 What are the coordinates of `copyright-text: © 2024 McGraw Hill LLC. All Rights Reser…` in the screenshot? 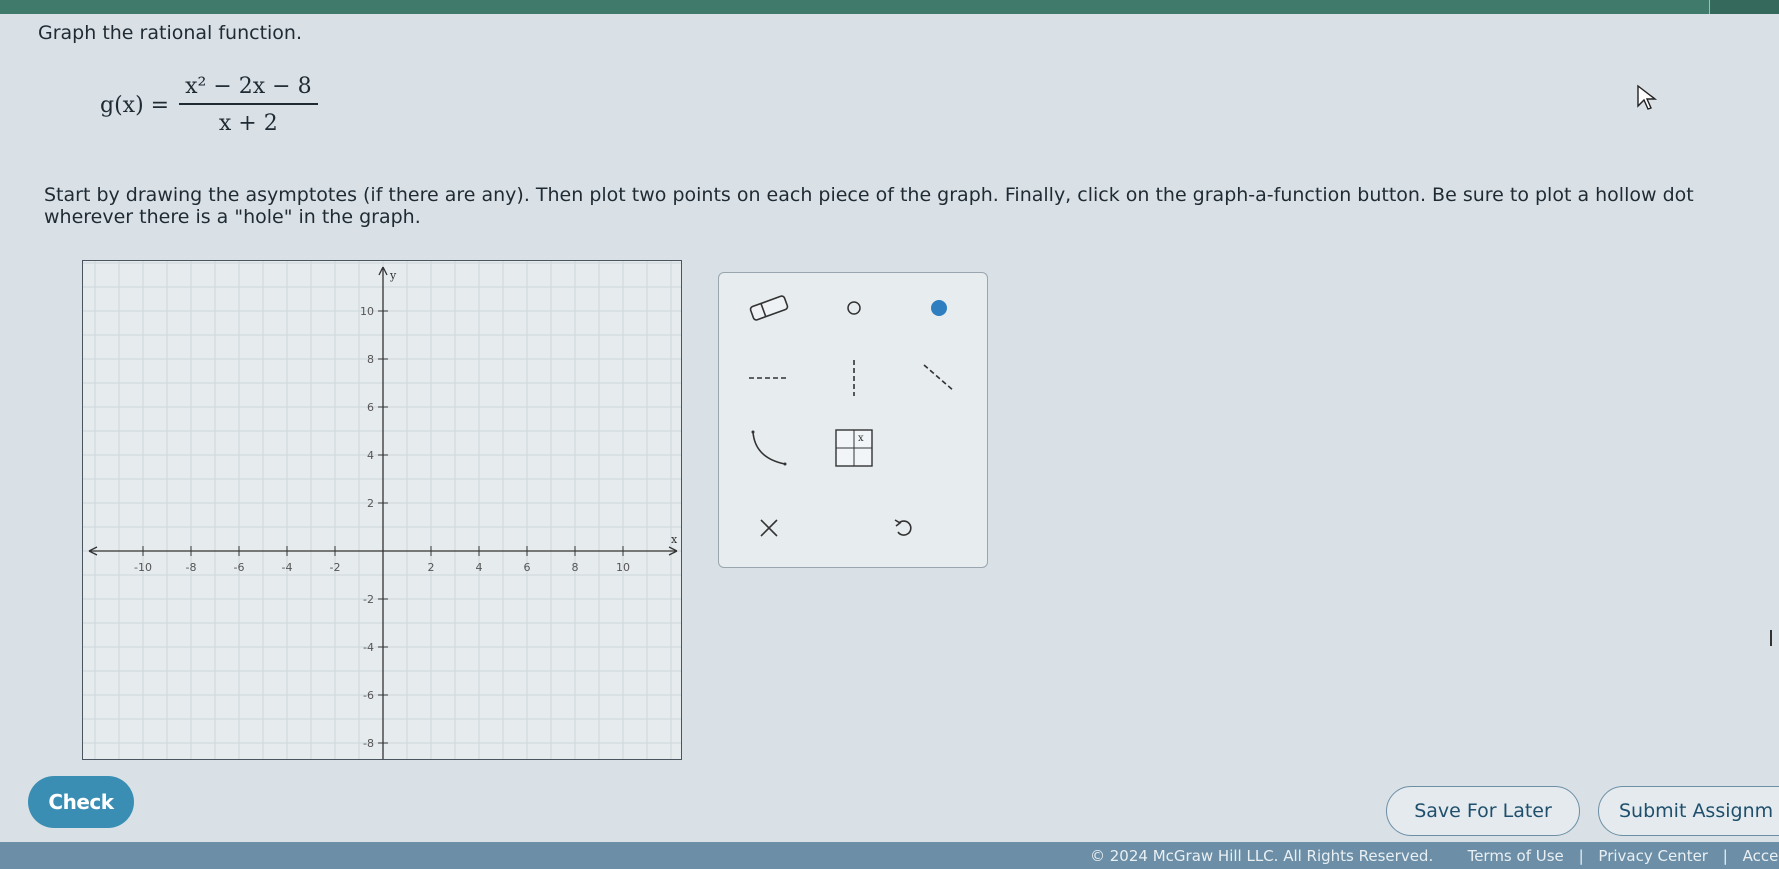 It's located at (1262, 856).